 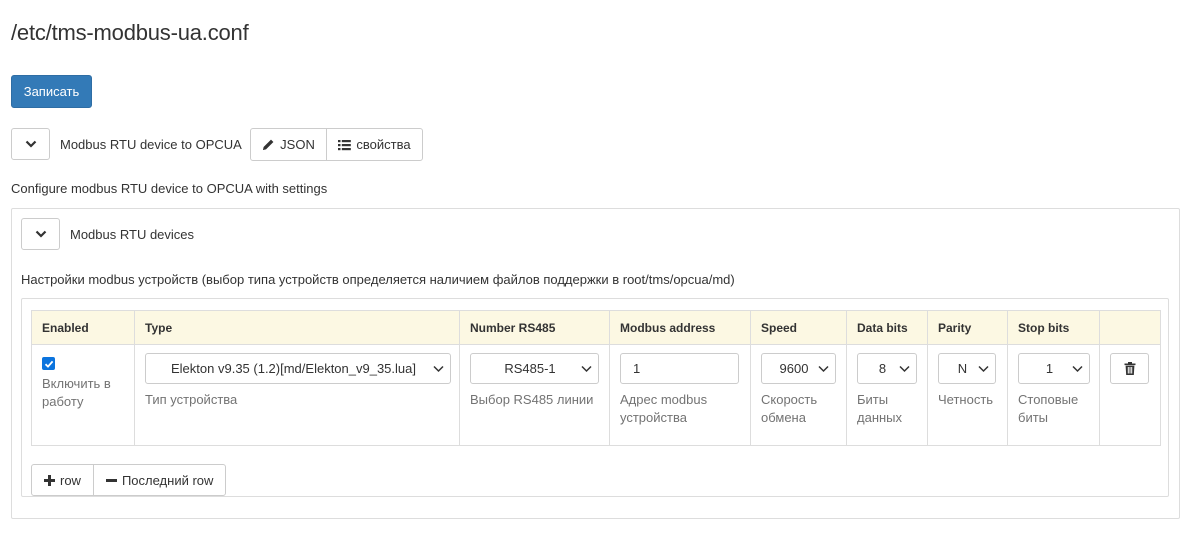 I want to click on devices-section-title: Modbus RTU devices, so click(x=132, y=234).